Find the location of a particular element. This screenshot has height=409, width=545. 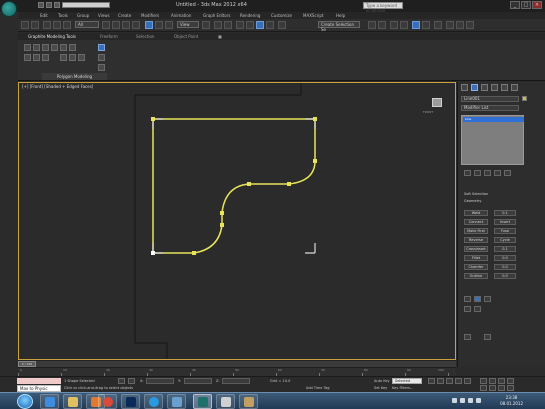

paint-icon is located at coordinates (225, 401).